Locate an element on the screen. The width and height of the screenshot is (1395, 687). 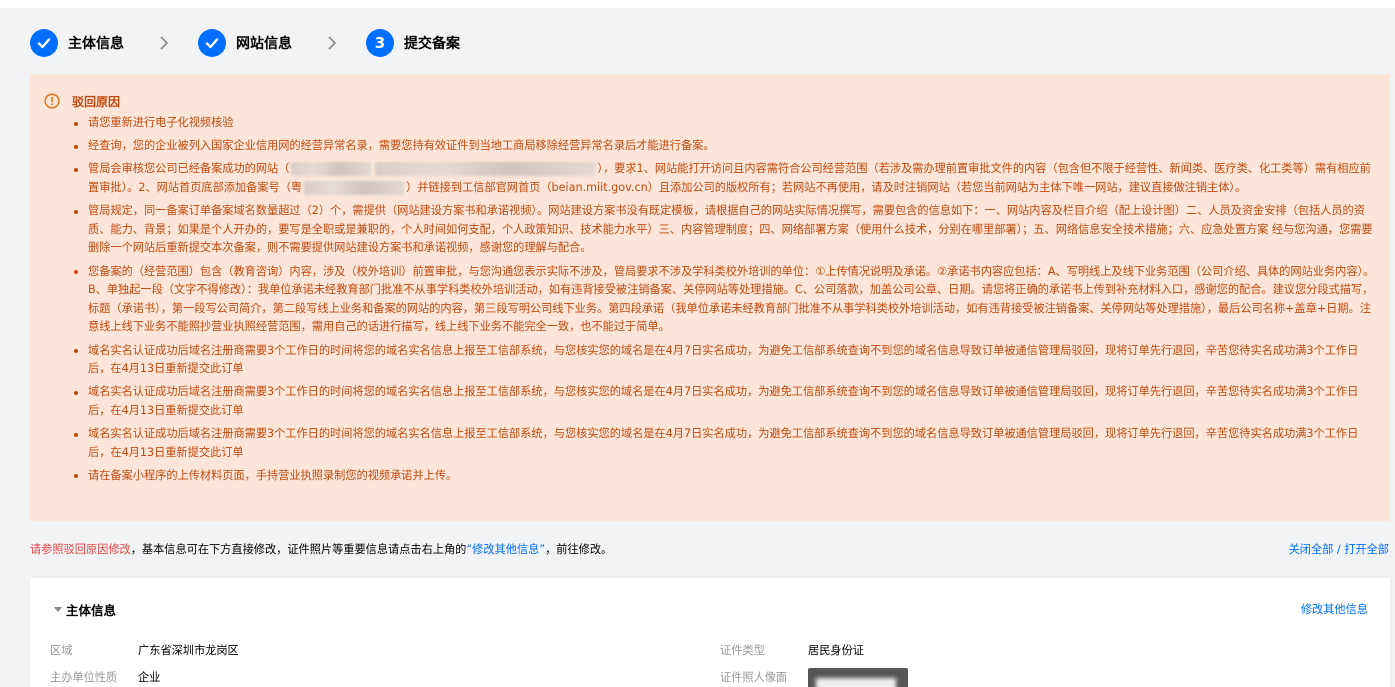
top-strip is located at coordinates (697, 4).